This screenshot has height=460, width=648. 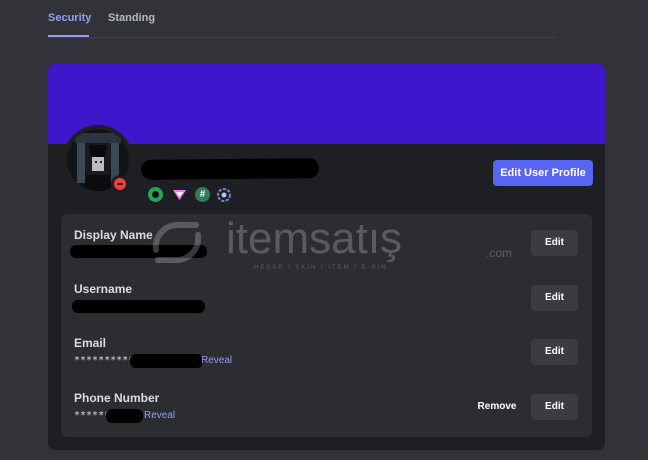 I want to click on edit-phone-button: Edit, so click(x=554, y=407).